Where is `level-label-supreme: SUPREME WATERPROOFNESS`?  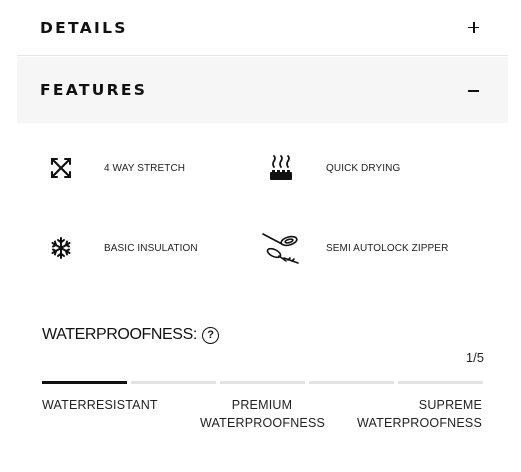
level-label-supreme: SUPREME WATERPROOFNESS is located at coordinates (419, 414).